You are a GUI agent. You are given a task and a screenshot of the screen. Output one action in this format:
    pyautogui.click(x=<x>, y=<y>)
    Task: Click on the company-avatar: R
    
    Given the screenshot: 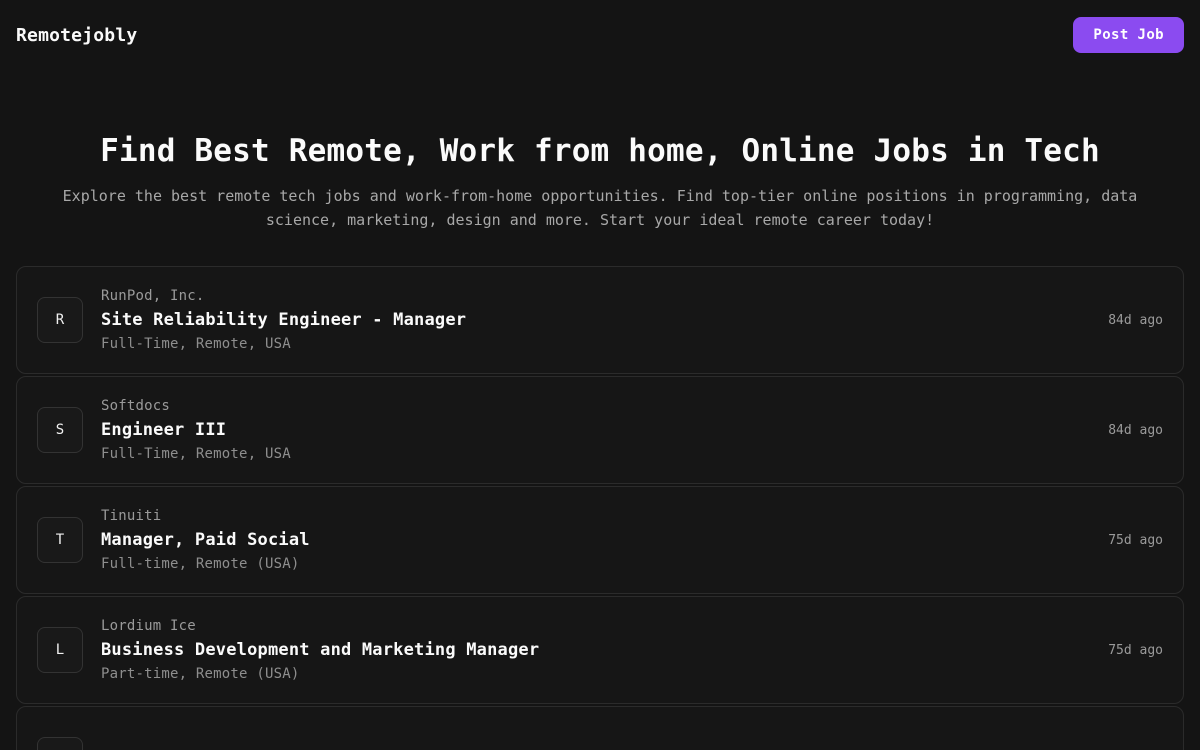 What is the action you would take?
    pyautogui.click(x=60, y=320)
    